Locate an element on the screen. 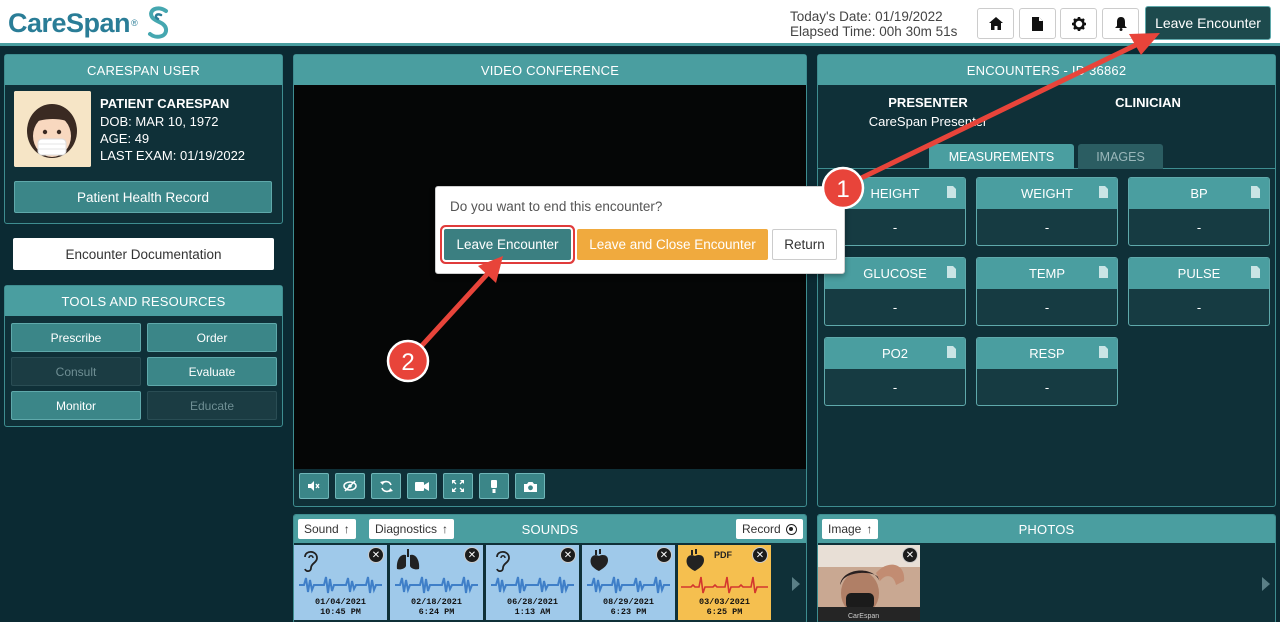  sound-timestamp: 03/03/2021 6:25 PM is located at coordinates (724, 607).